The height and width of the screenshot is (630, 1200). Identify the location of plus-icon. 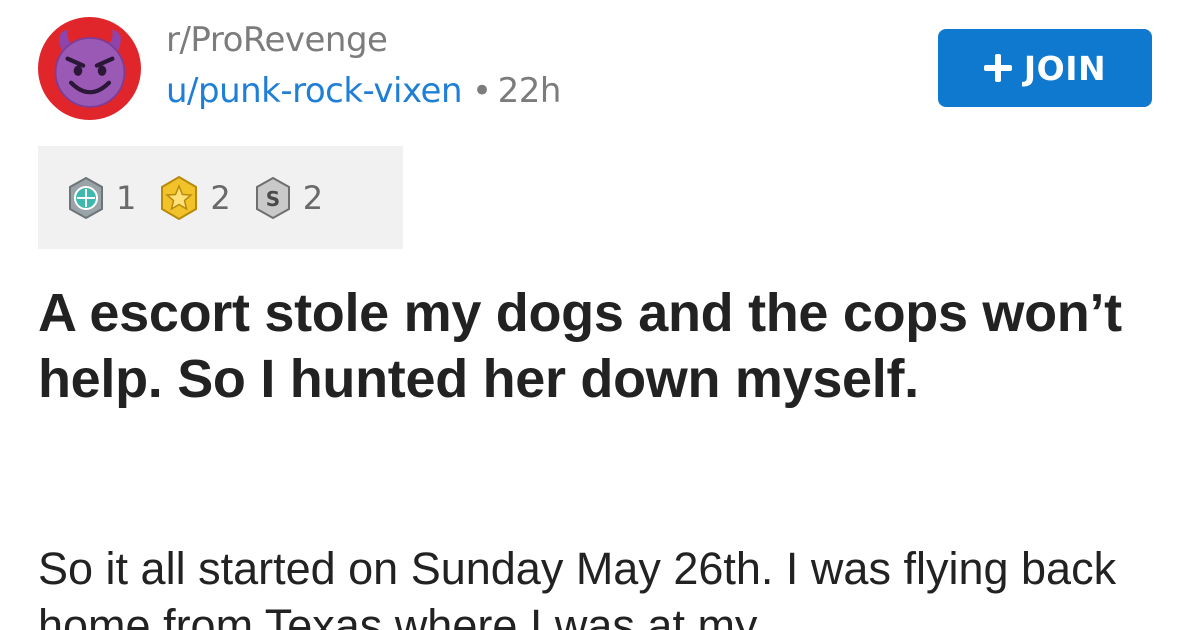
(997, 68).